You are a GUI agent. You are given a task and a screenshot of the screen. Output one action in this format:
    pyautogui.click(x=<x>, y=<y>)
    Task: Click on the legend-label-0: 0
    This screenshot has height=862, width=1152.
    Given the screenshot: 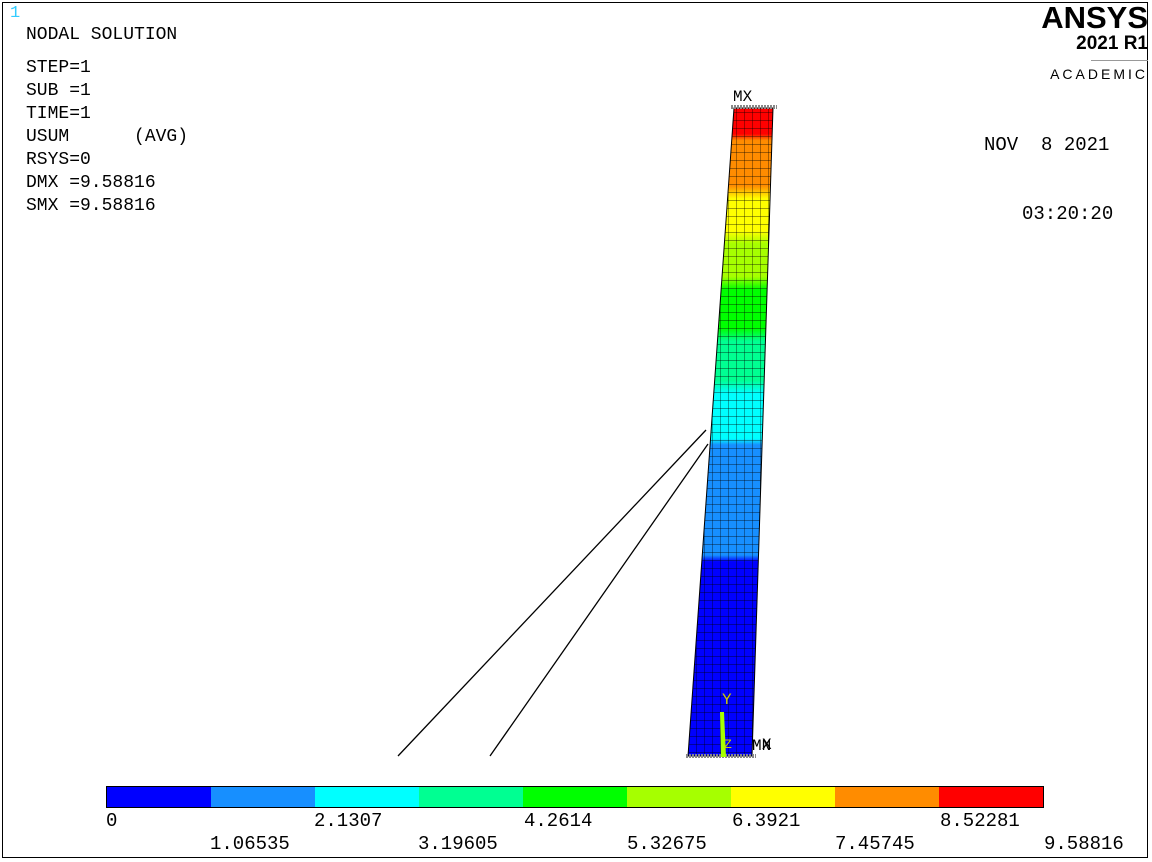 What is the action you would take?
    pyautogui.click(x=112, y=821)
    